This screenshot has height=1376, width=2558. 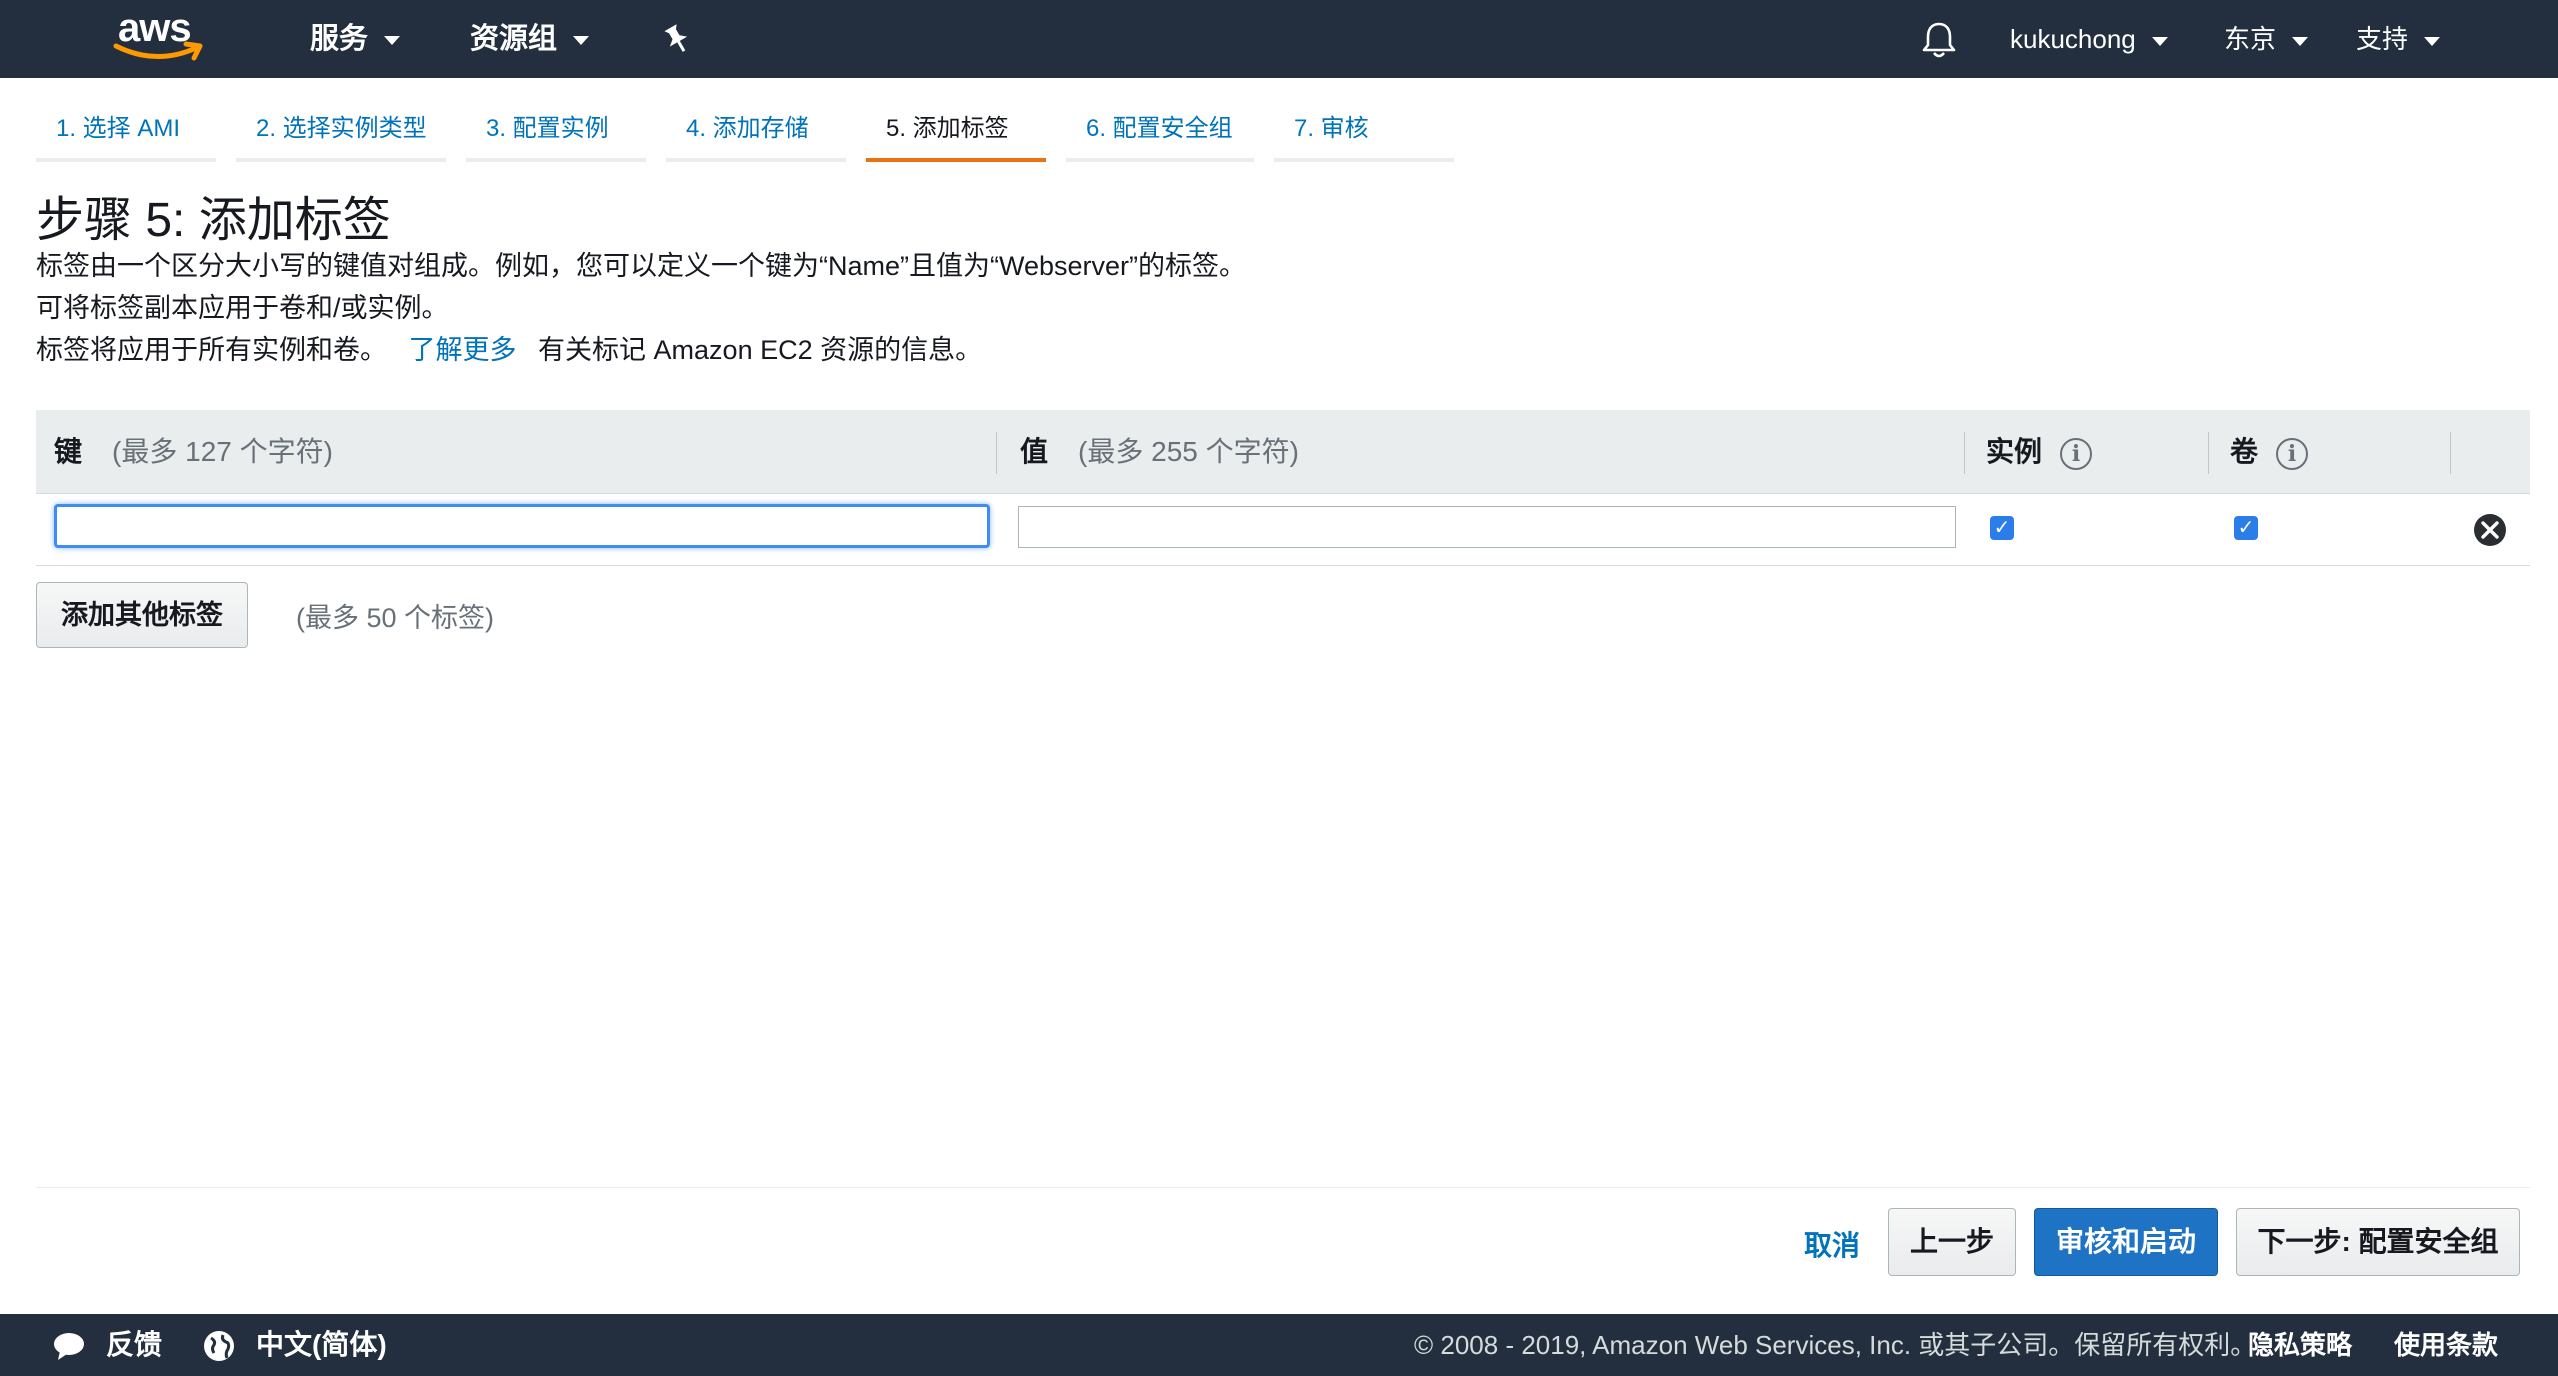 What do you see at coordinates (1188, 451) in the screenshot?
I see `value-header-hint: (最多 255 个字符)` at bounding box center [1188, 451].